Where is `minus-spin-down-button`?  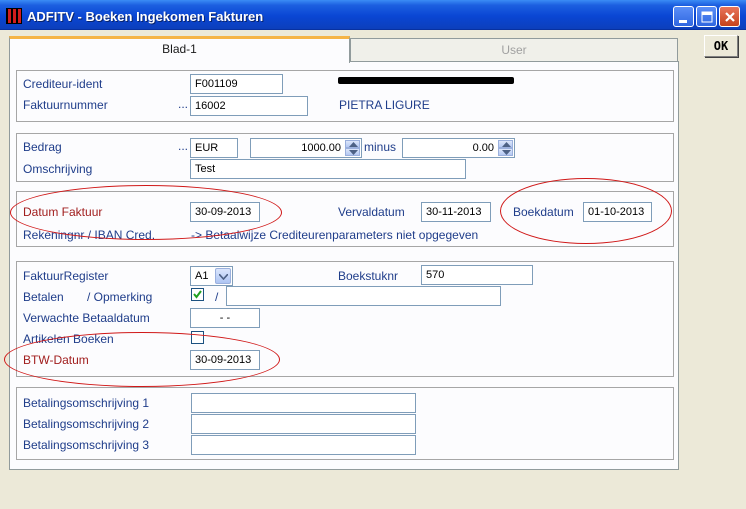 minus-spin-down-button is located at coordinates (505, 152).